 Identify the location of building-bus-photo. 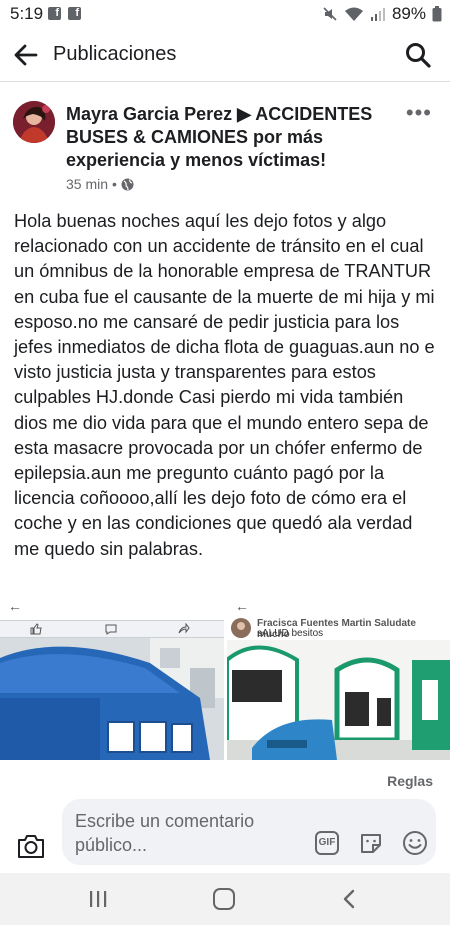
(338, 700).